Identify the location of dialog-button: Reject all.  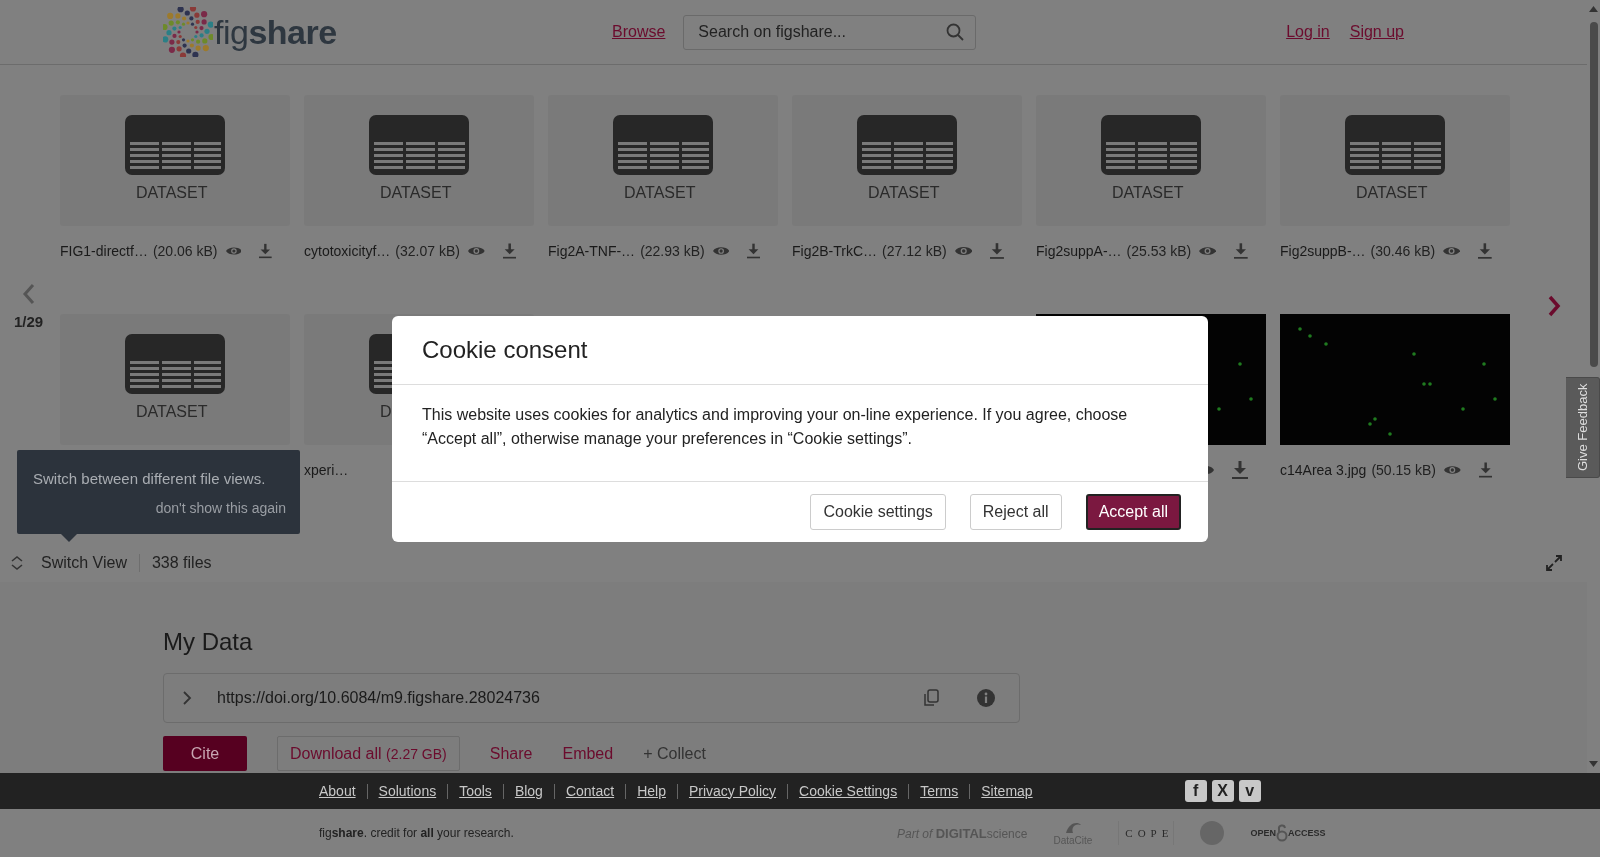
(1015, 512).